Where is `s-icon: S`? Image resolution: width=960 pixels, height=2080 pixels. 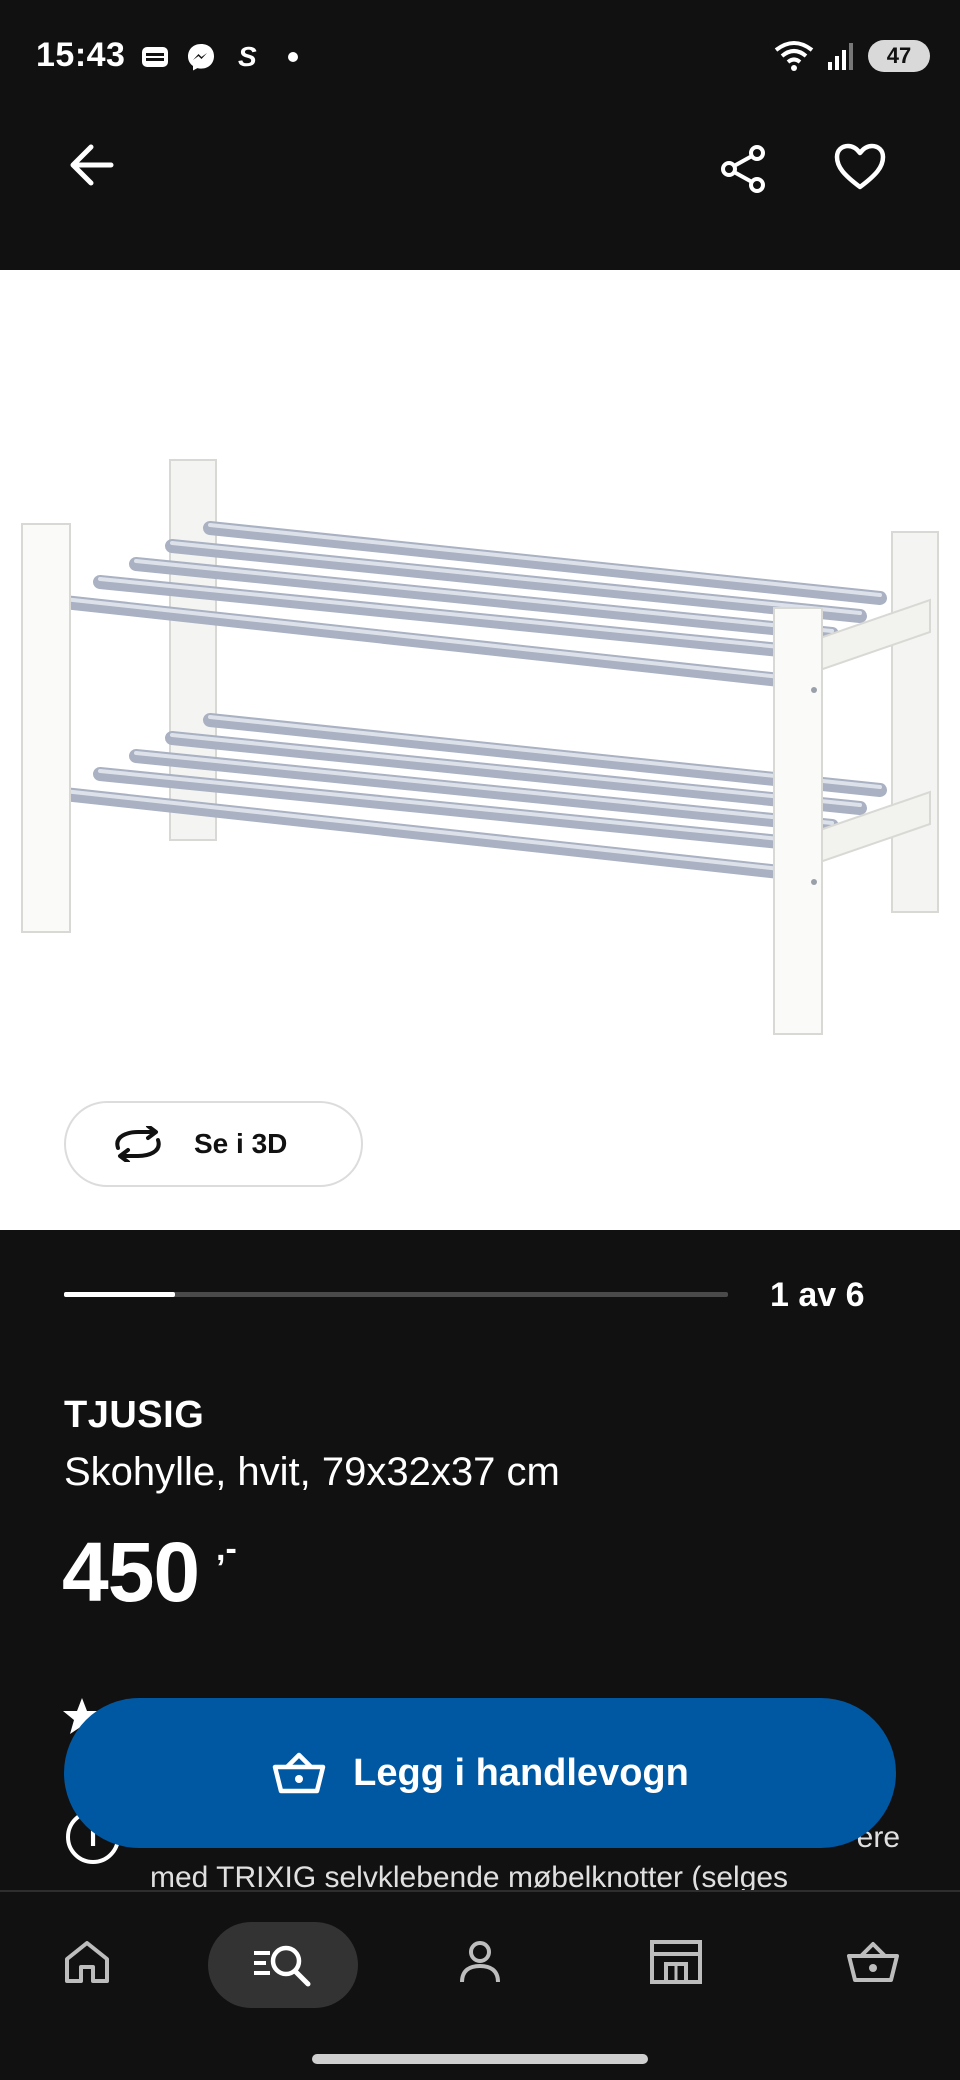
s-icon: S is located at coordinates (247, 57).